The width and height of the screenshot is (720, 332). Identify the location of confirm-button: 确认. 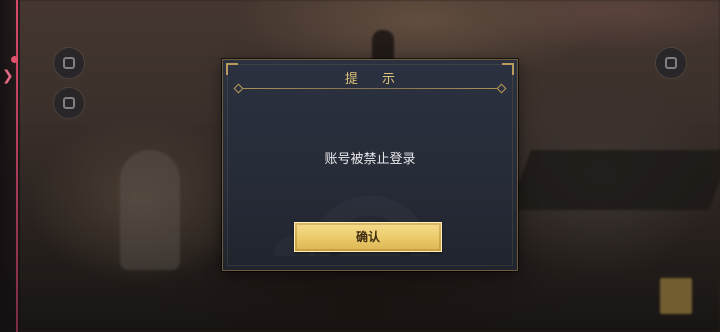
(368, 237).